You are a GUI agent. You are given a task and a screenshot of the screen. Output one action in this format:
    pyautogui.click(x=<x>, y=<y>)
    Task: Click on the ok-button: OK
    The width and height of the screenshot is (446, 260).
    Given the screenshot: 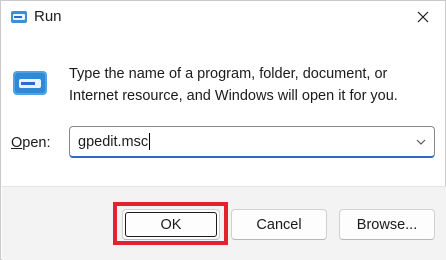 What is the action you would take?
    pyautogui.click(x=171, y=224)
    